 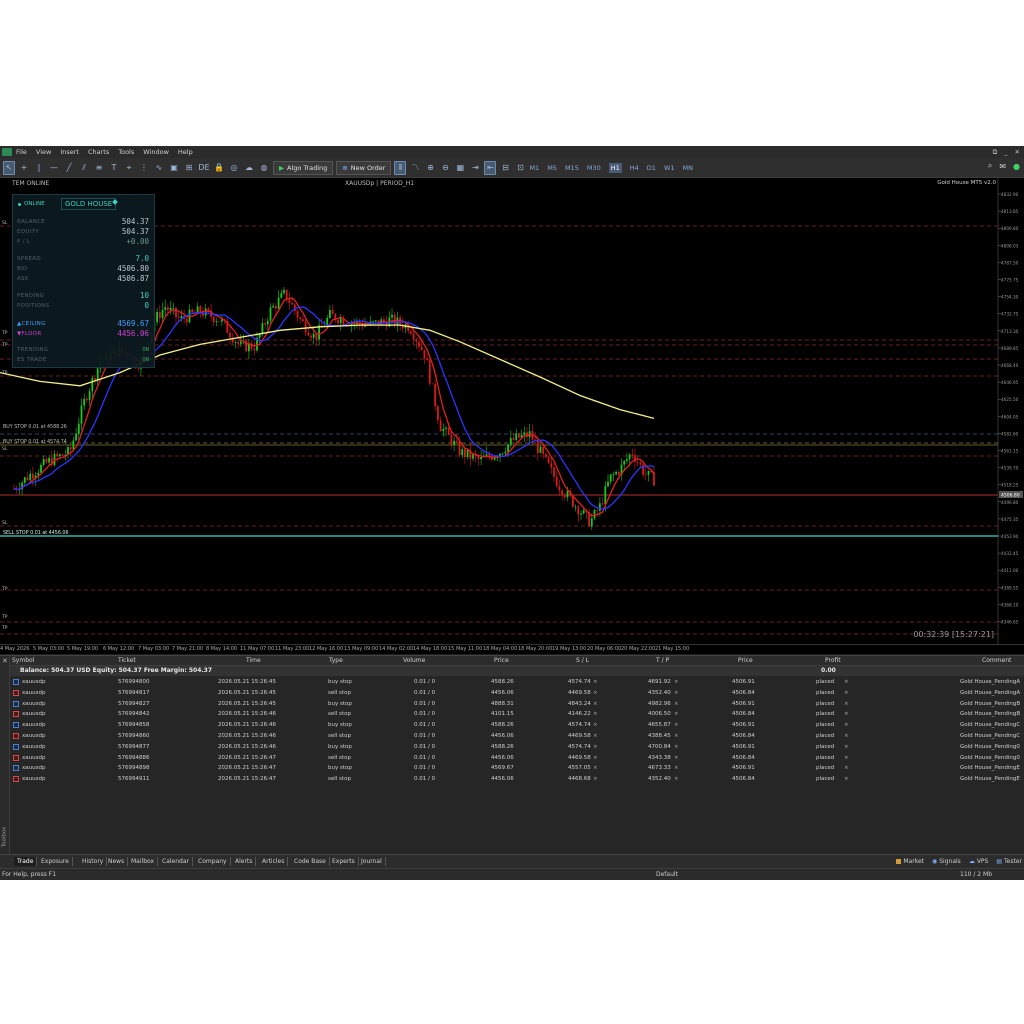 What do you see at coordinates (460, 168) in the screenshot?
I see `tile-windows-icon: ▦` at bounding box center [460, 168].